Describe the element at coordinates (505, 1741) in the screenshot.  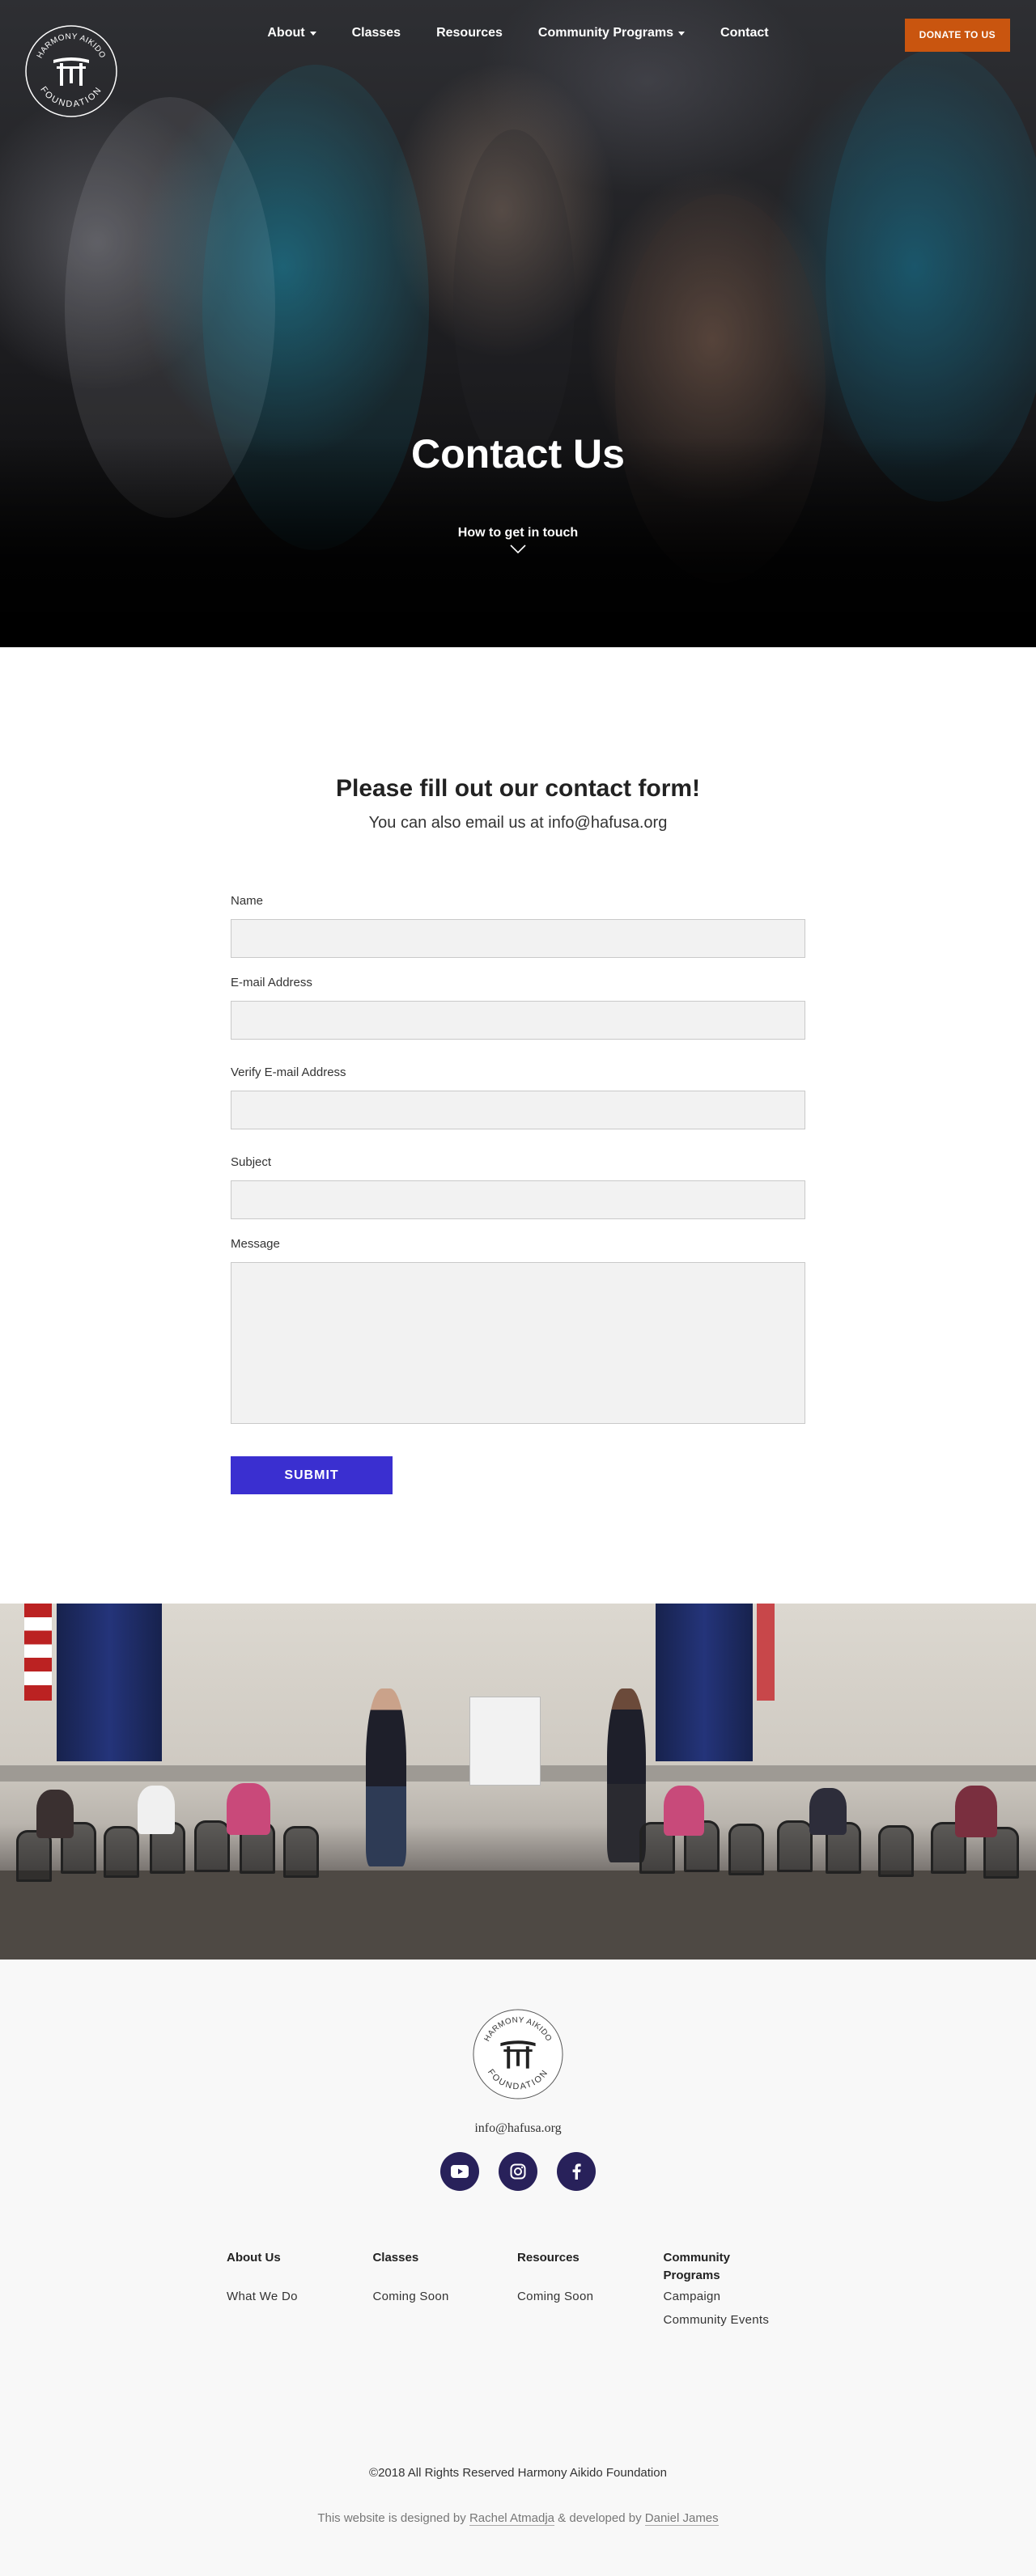
I see `photo-easel` at that location.